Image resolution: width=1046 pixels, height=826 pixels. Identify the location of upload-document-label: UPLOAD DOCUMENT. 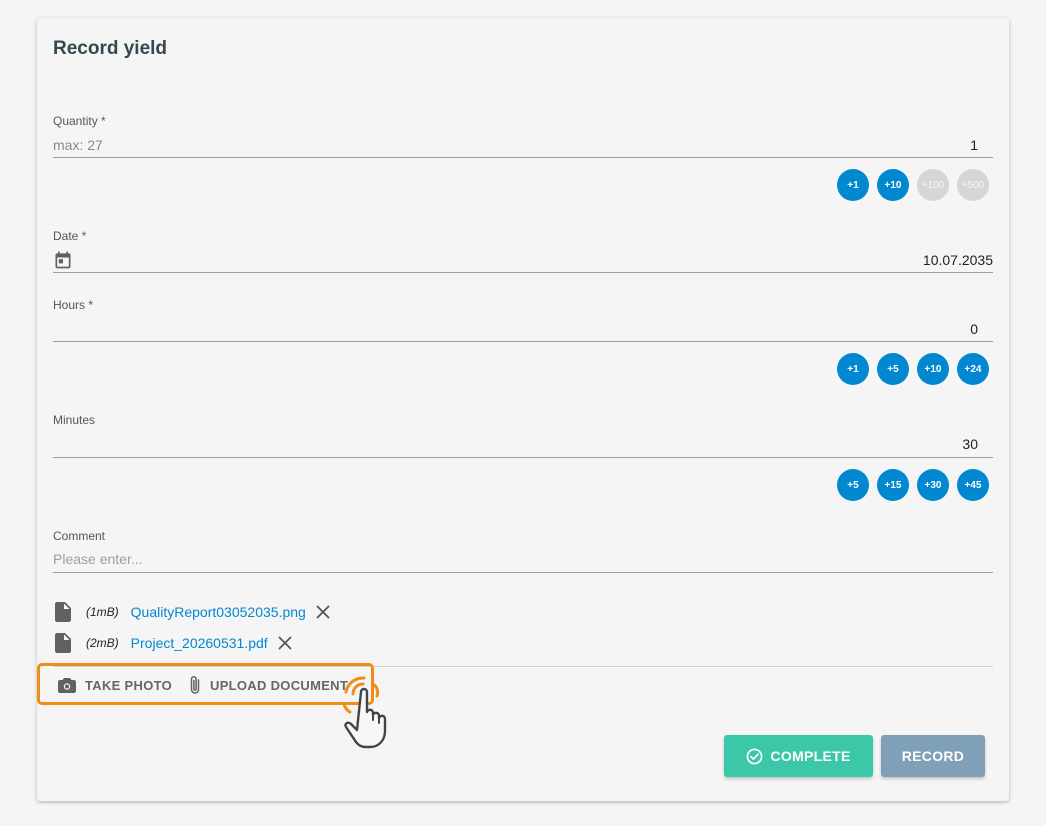
(279, 685).